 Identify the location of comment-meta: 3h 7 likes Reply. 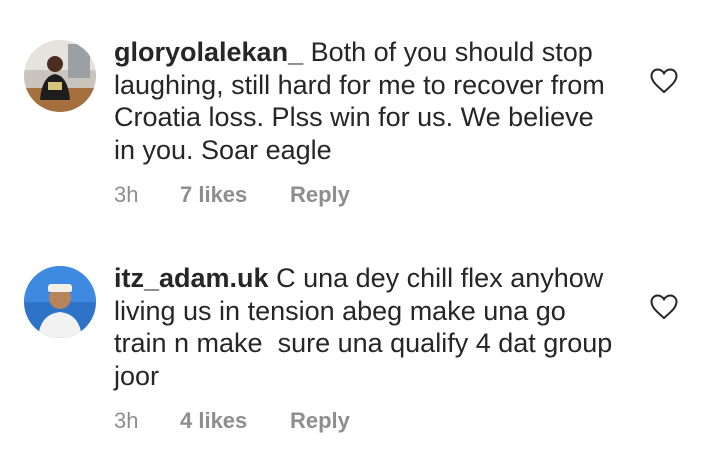
(364, 195).